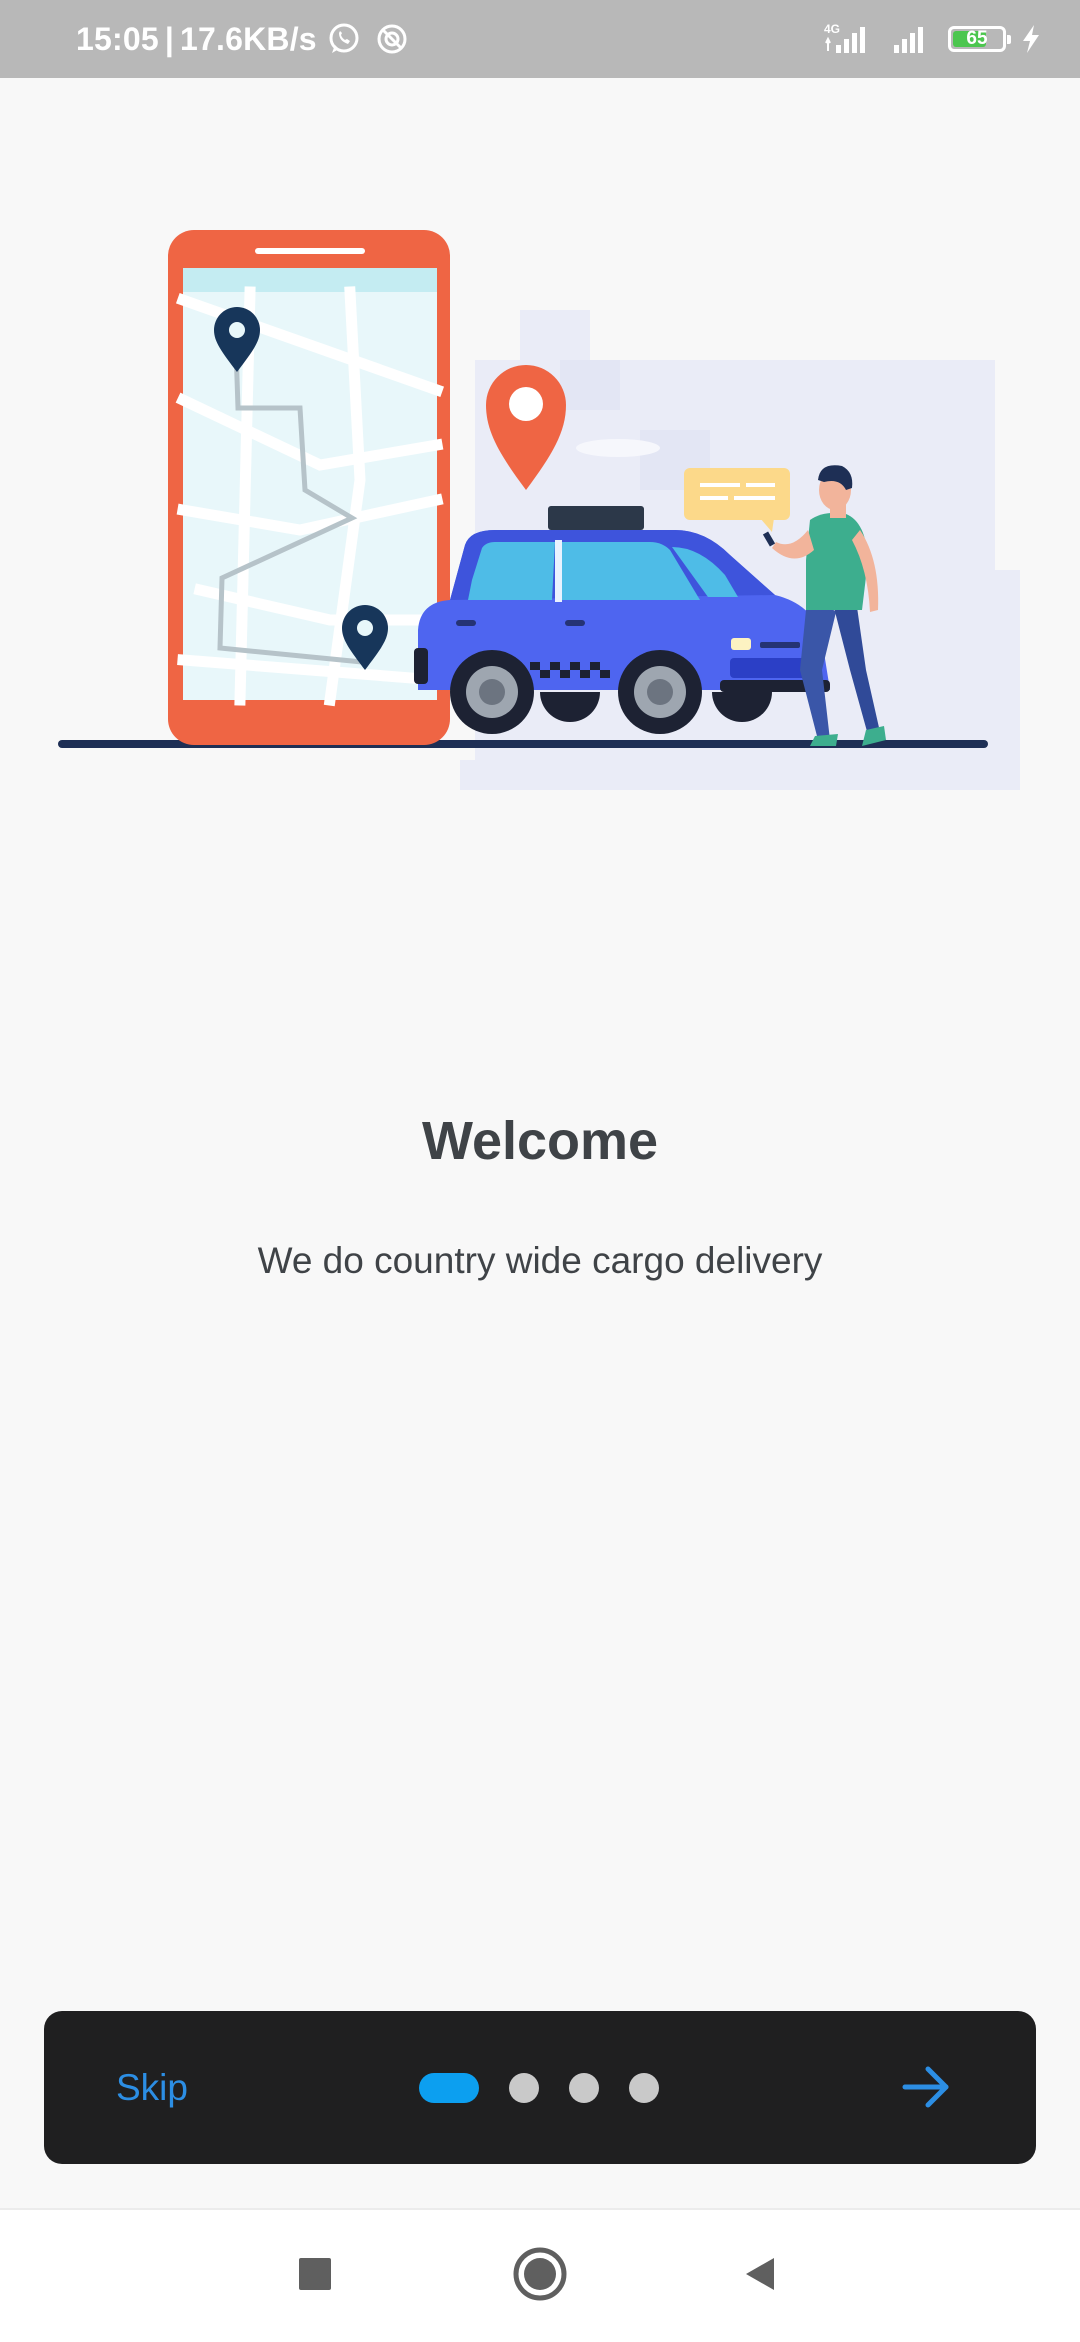 This screenshot has width=1080, height=2342. Describe the element at coordinates (392, 39) in the screenshot. I see `sync-off-icon` at that location.